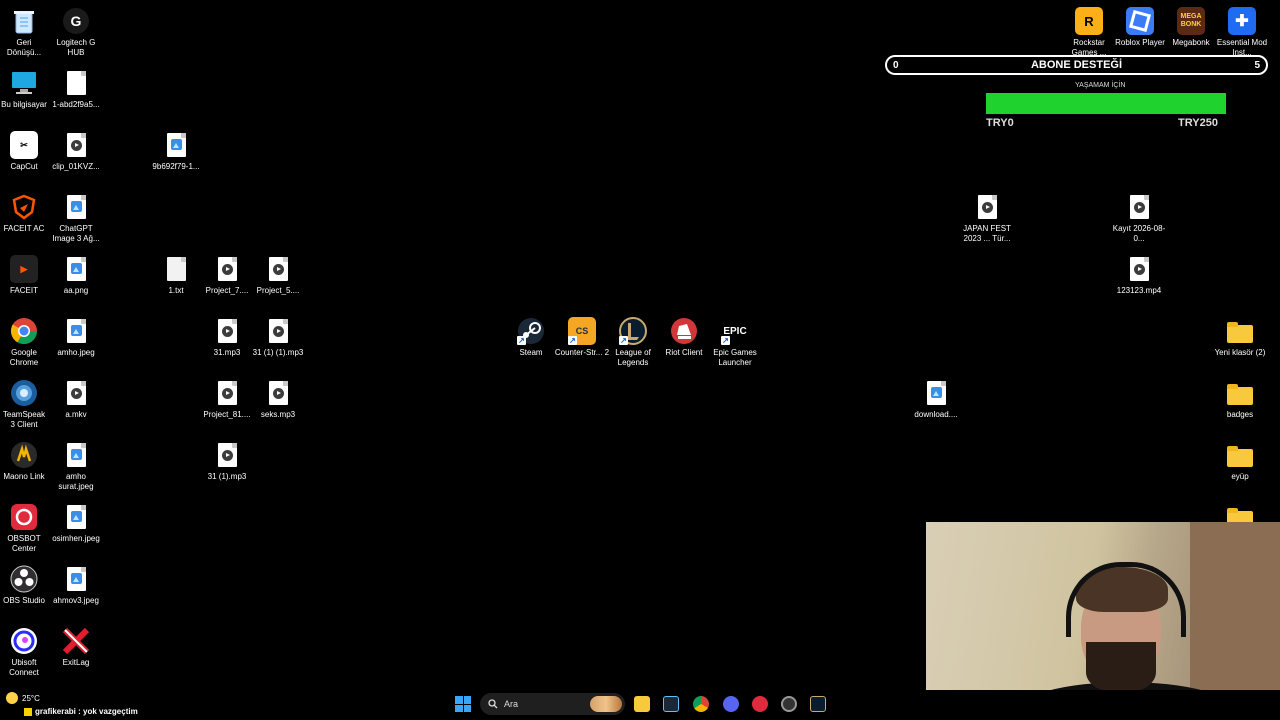  Describe the element at coordinates (684, 337) in the screenshot. I see `desktop-icon-riot: Riot Client` at that location.